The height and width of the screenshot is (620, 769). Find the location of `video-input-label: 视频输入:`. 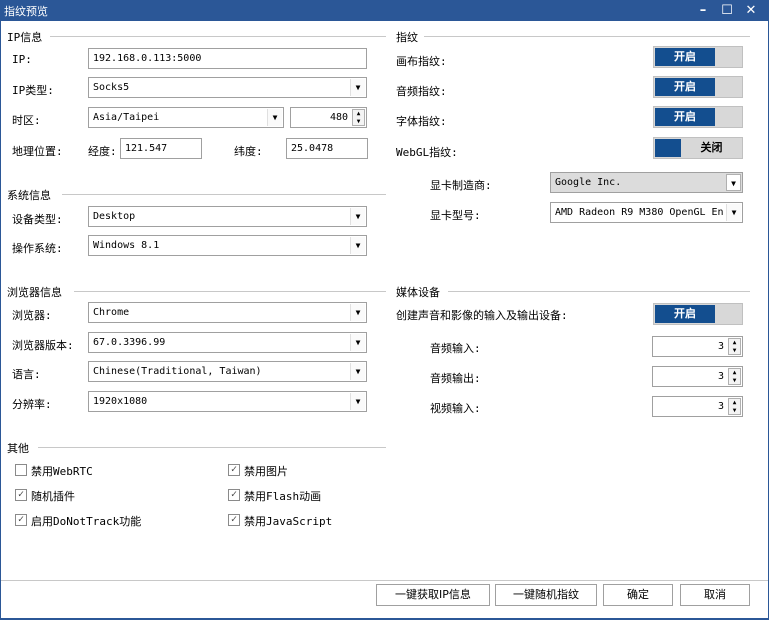

video-input-label: 视频输入: is located at coordinates (455, 408).